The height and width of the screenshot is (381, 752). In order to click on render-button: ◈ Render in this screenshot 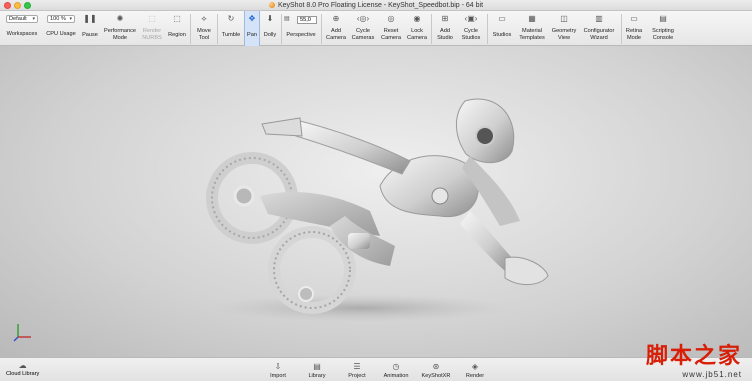, I will do `click(475, 369)`.